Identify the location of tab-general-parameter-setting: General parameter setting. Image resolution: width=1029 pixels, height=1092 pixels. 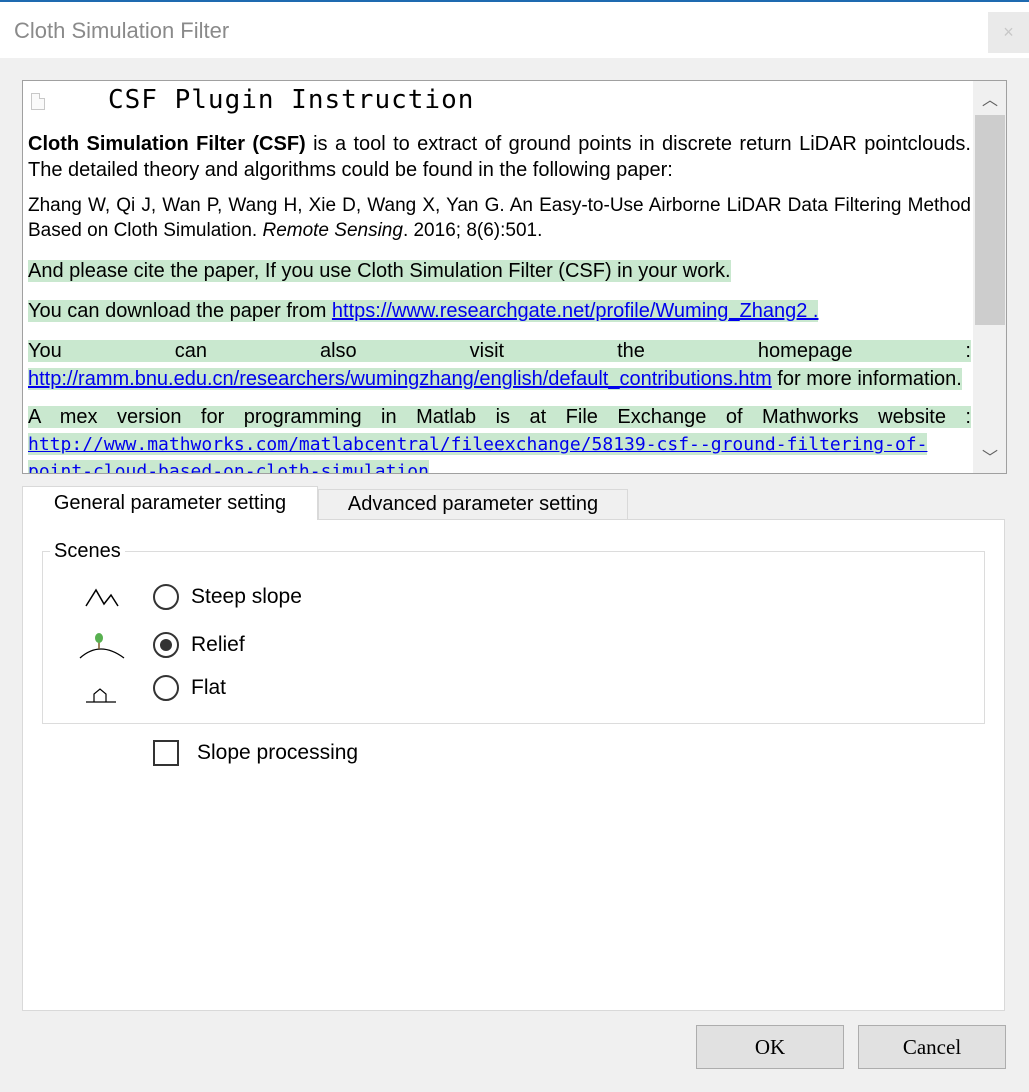
(170, 503).